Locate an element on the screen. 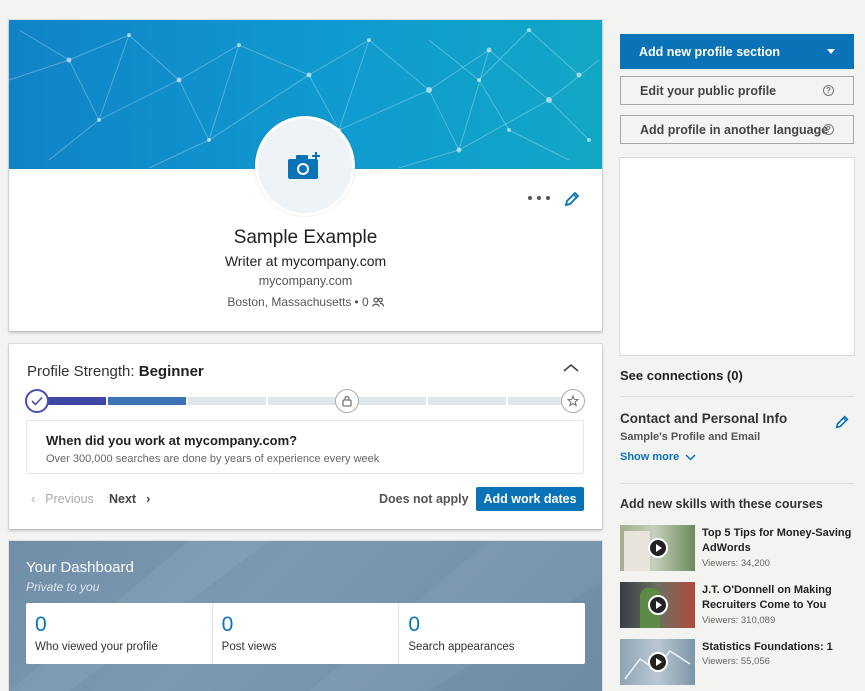  stat-label: Who viewed your profile is located at coordinates (96, 647).